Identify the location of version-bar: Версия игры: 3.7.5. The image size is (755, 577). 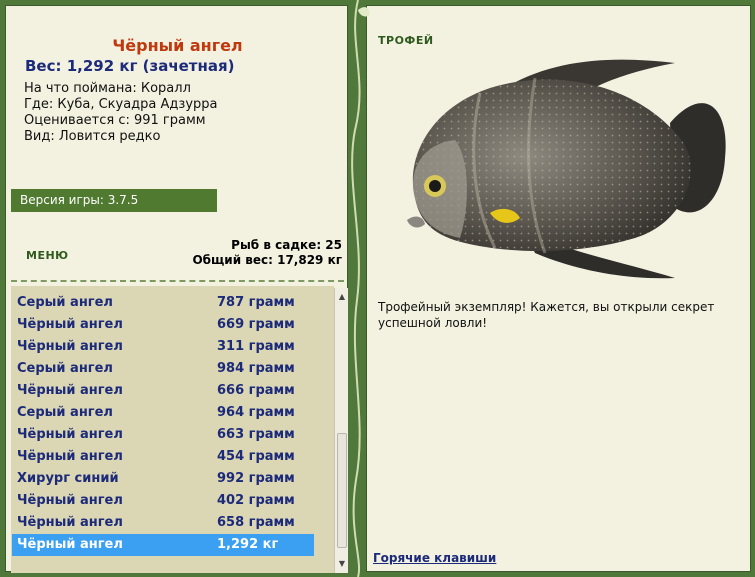
(114, 200).